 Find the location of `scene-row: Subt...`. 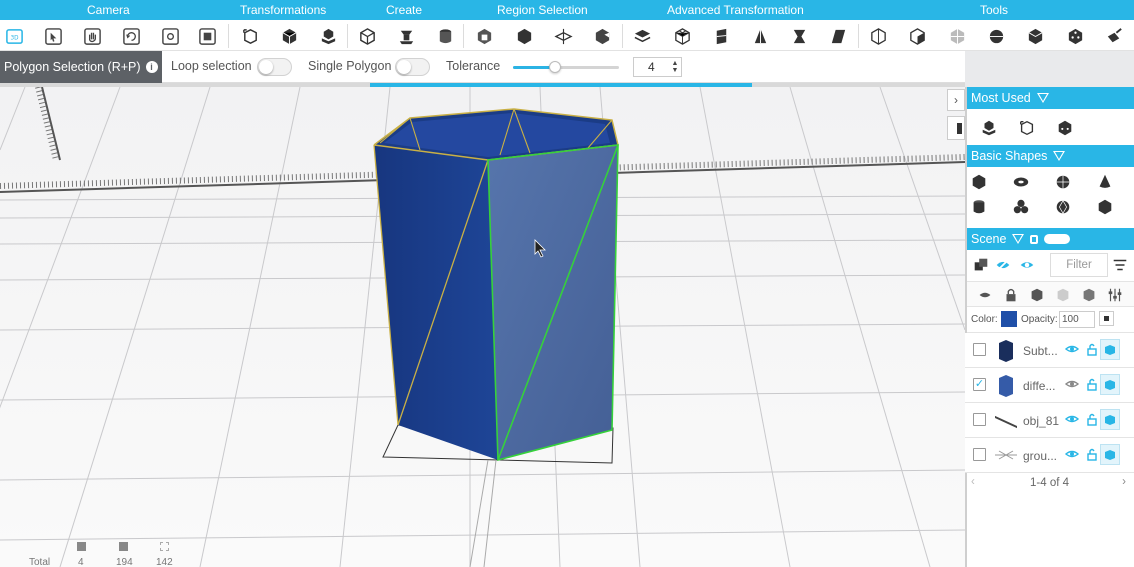

scene-row: Subt... is located at coordinates (1049, 350).